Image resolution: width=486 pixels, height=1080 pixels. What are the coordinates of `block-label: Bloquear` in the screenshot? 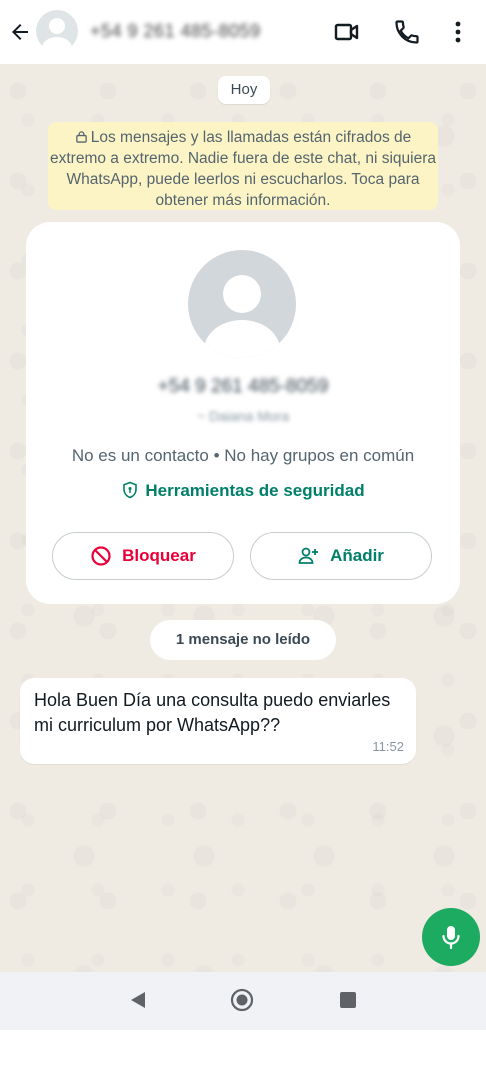 It's located at (159, 555).